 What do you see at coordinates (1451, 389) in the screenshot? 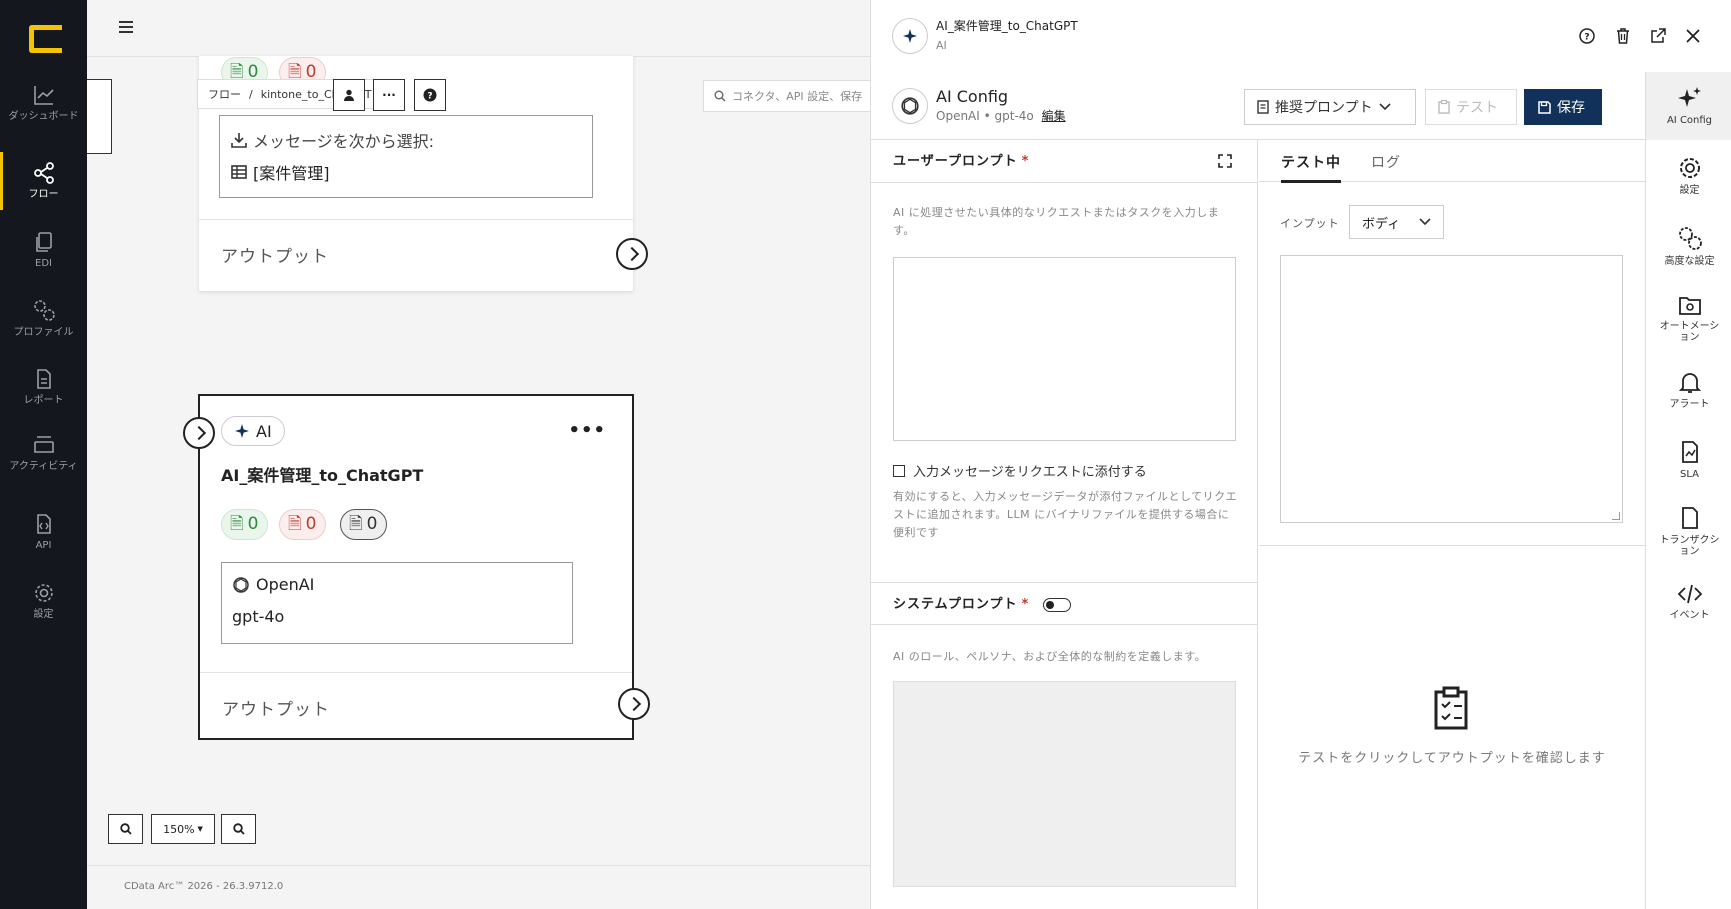
I see `test-input-textarea` at bounding box center [1451, 389].